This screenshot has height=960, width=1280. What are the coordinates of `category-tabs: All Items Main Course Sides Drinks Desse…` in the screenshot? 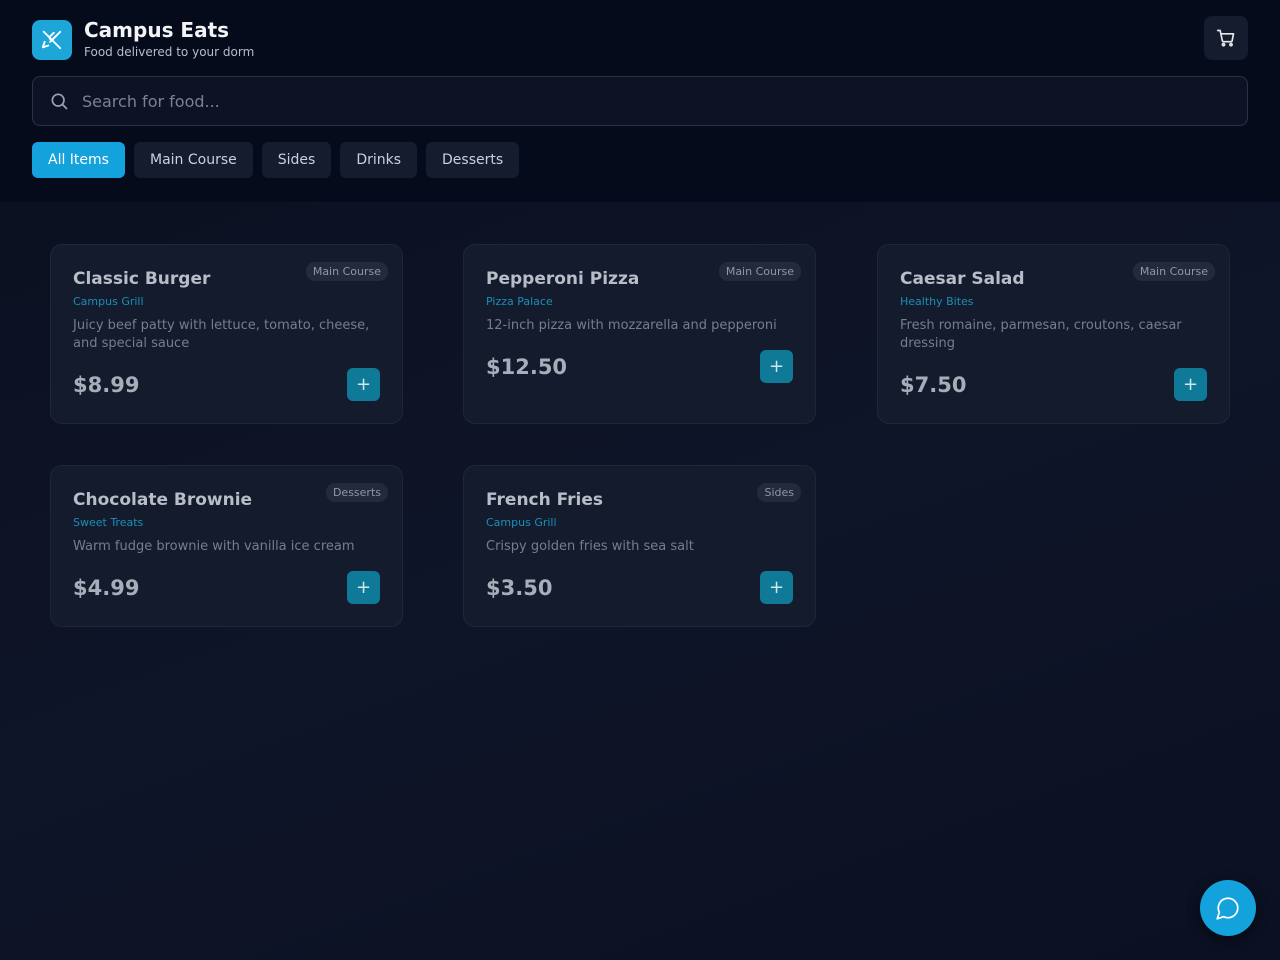 It's located at (280, 160).